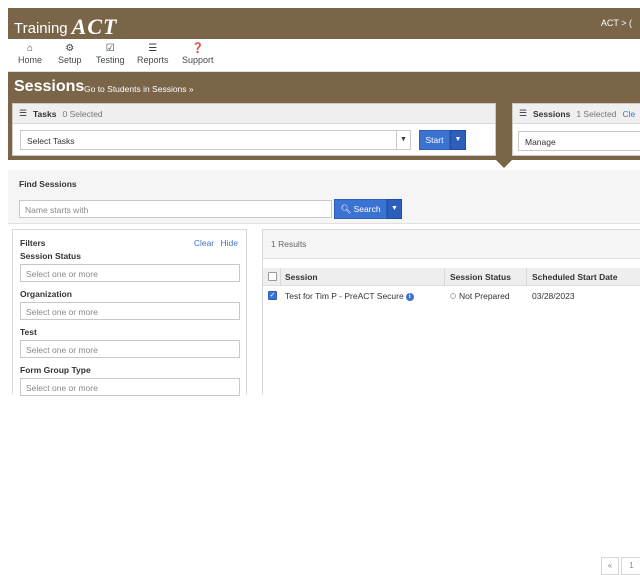 Image resolution: width=640 pixels, height=575 pixels. What do you see at coordinates (579, 141) in the screenshot?
I see `manage-dropdown: Manage` at bounding box center [579, 141].